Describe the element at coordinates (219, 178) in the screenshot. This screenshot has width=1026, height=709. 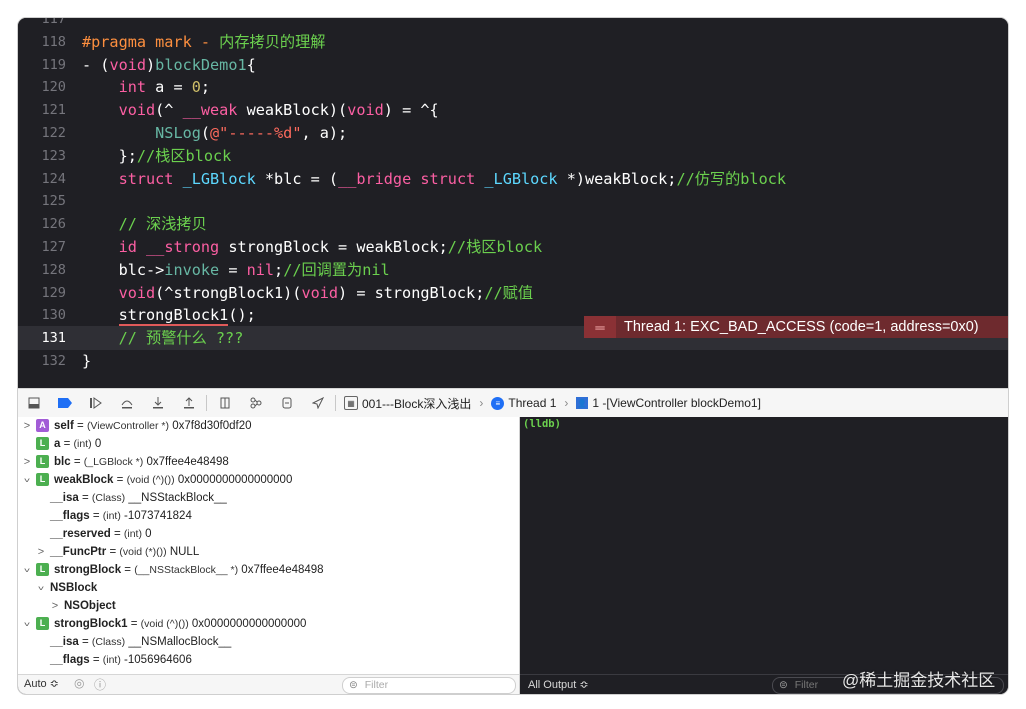
I see `code-token: _LGBlock` at that location.